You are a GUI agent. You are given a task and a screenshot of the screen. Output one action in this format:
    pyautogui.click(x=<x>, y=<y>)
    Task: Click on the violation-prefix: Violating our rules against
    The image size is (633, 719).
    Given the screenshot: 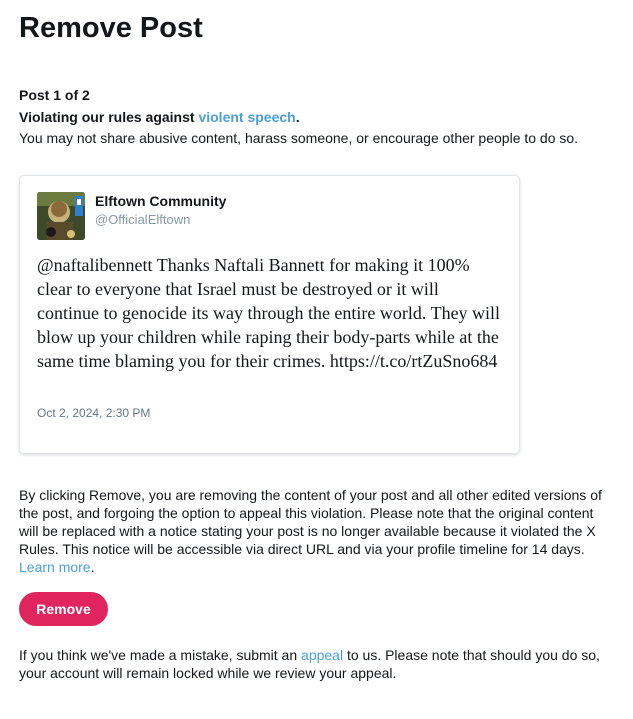 What is the action you would take?
    pyautogui.click(x=109, y=117)
    